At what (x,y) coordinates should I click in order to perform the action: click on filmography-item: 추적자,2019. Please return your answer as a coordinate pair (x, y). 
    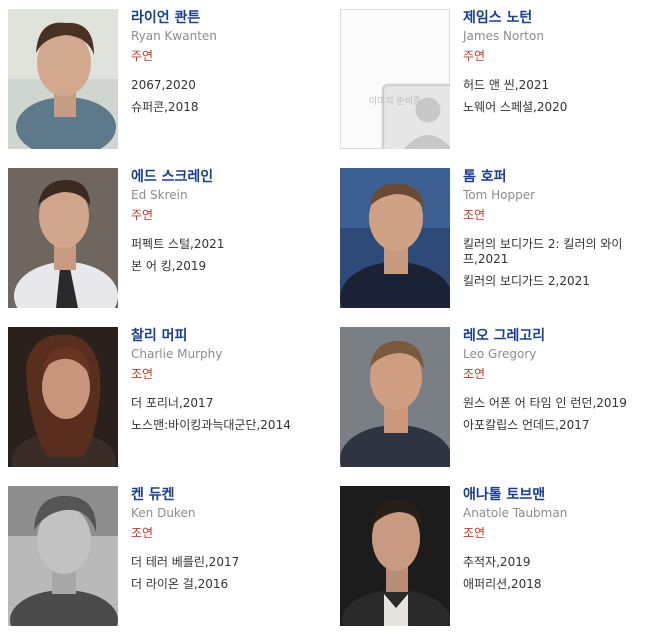
    Looking at the image, I should click on (560, 562).